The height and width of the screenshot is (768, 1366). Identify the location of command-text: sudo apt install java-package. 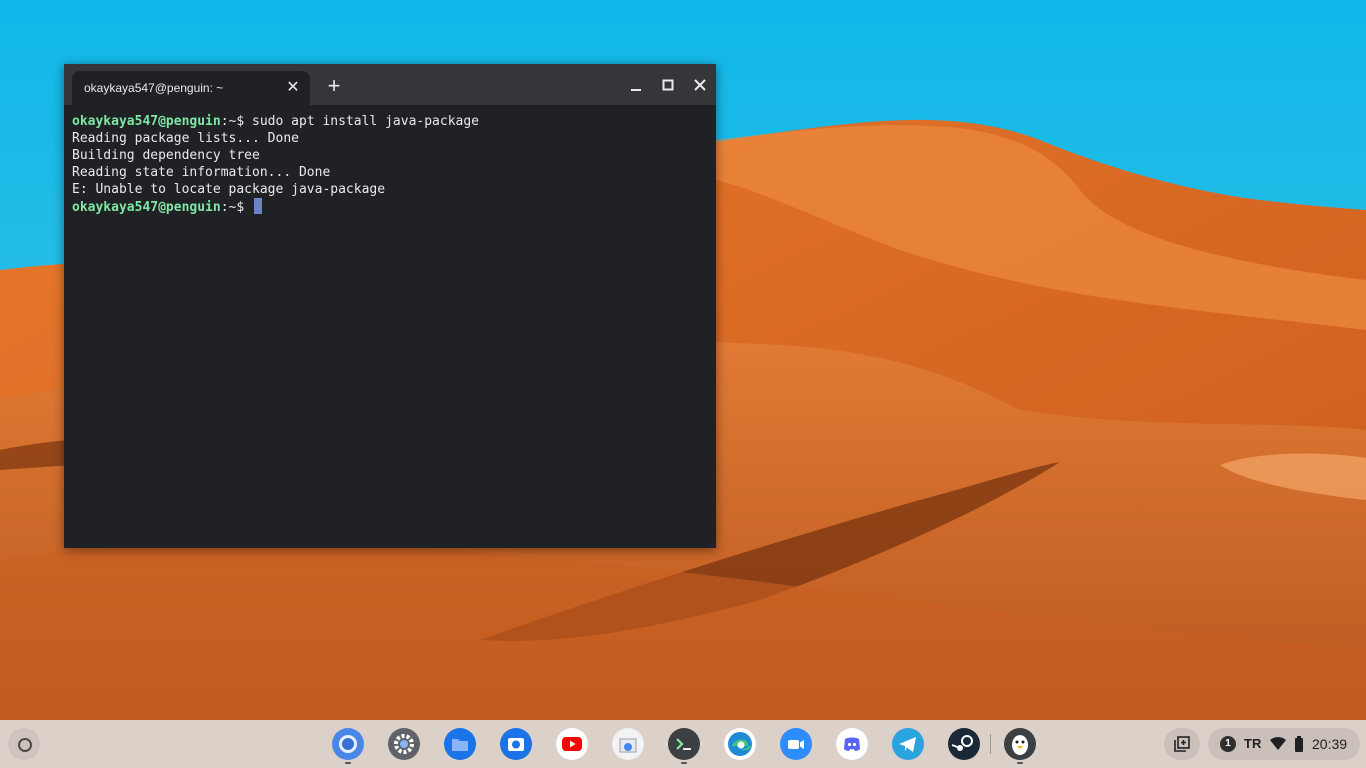
(366, 121).